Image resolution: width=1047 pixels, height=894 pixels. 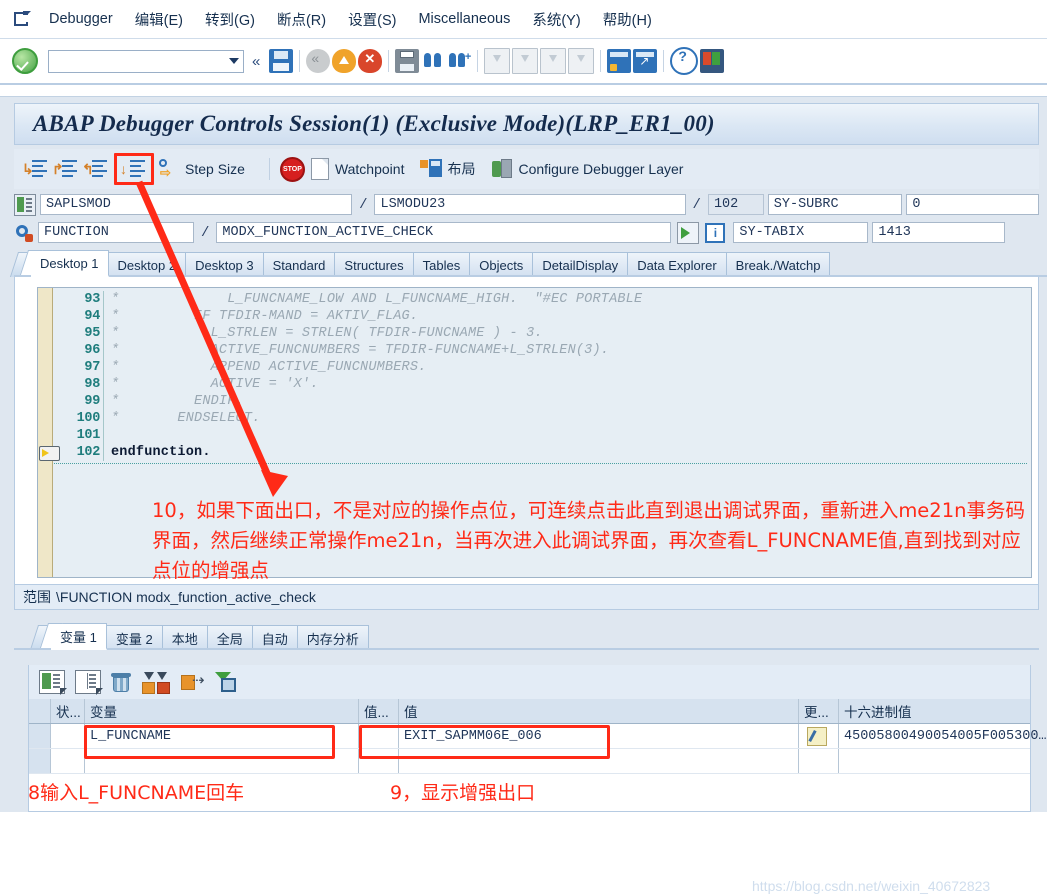 I want to click on cell-variable-name, so click(x=222, y=761).